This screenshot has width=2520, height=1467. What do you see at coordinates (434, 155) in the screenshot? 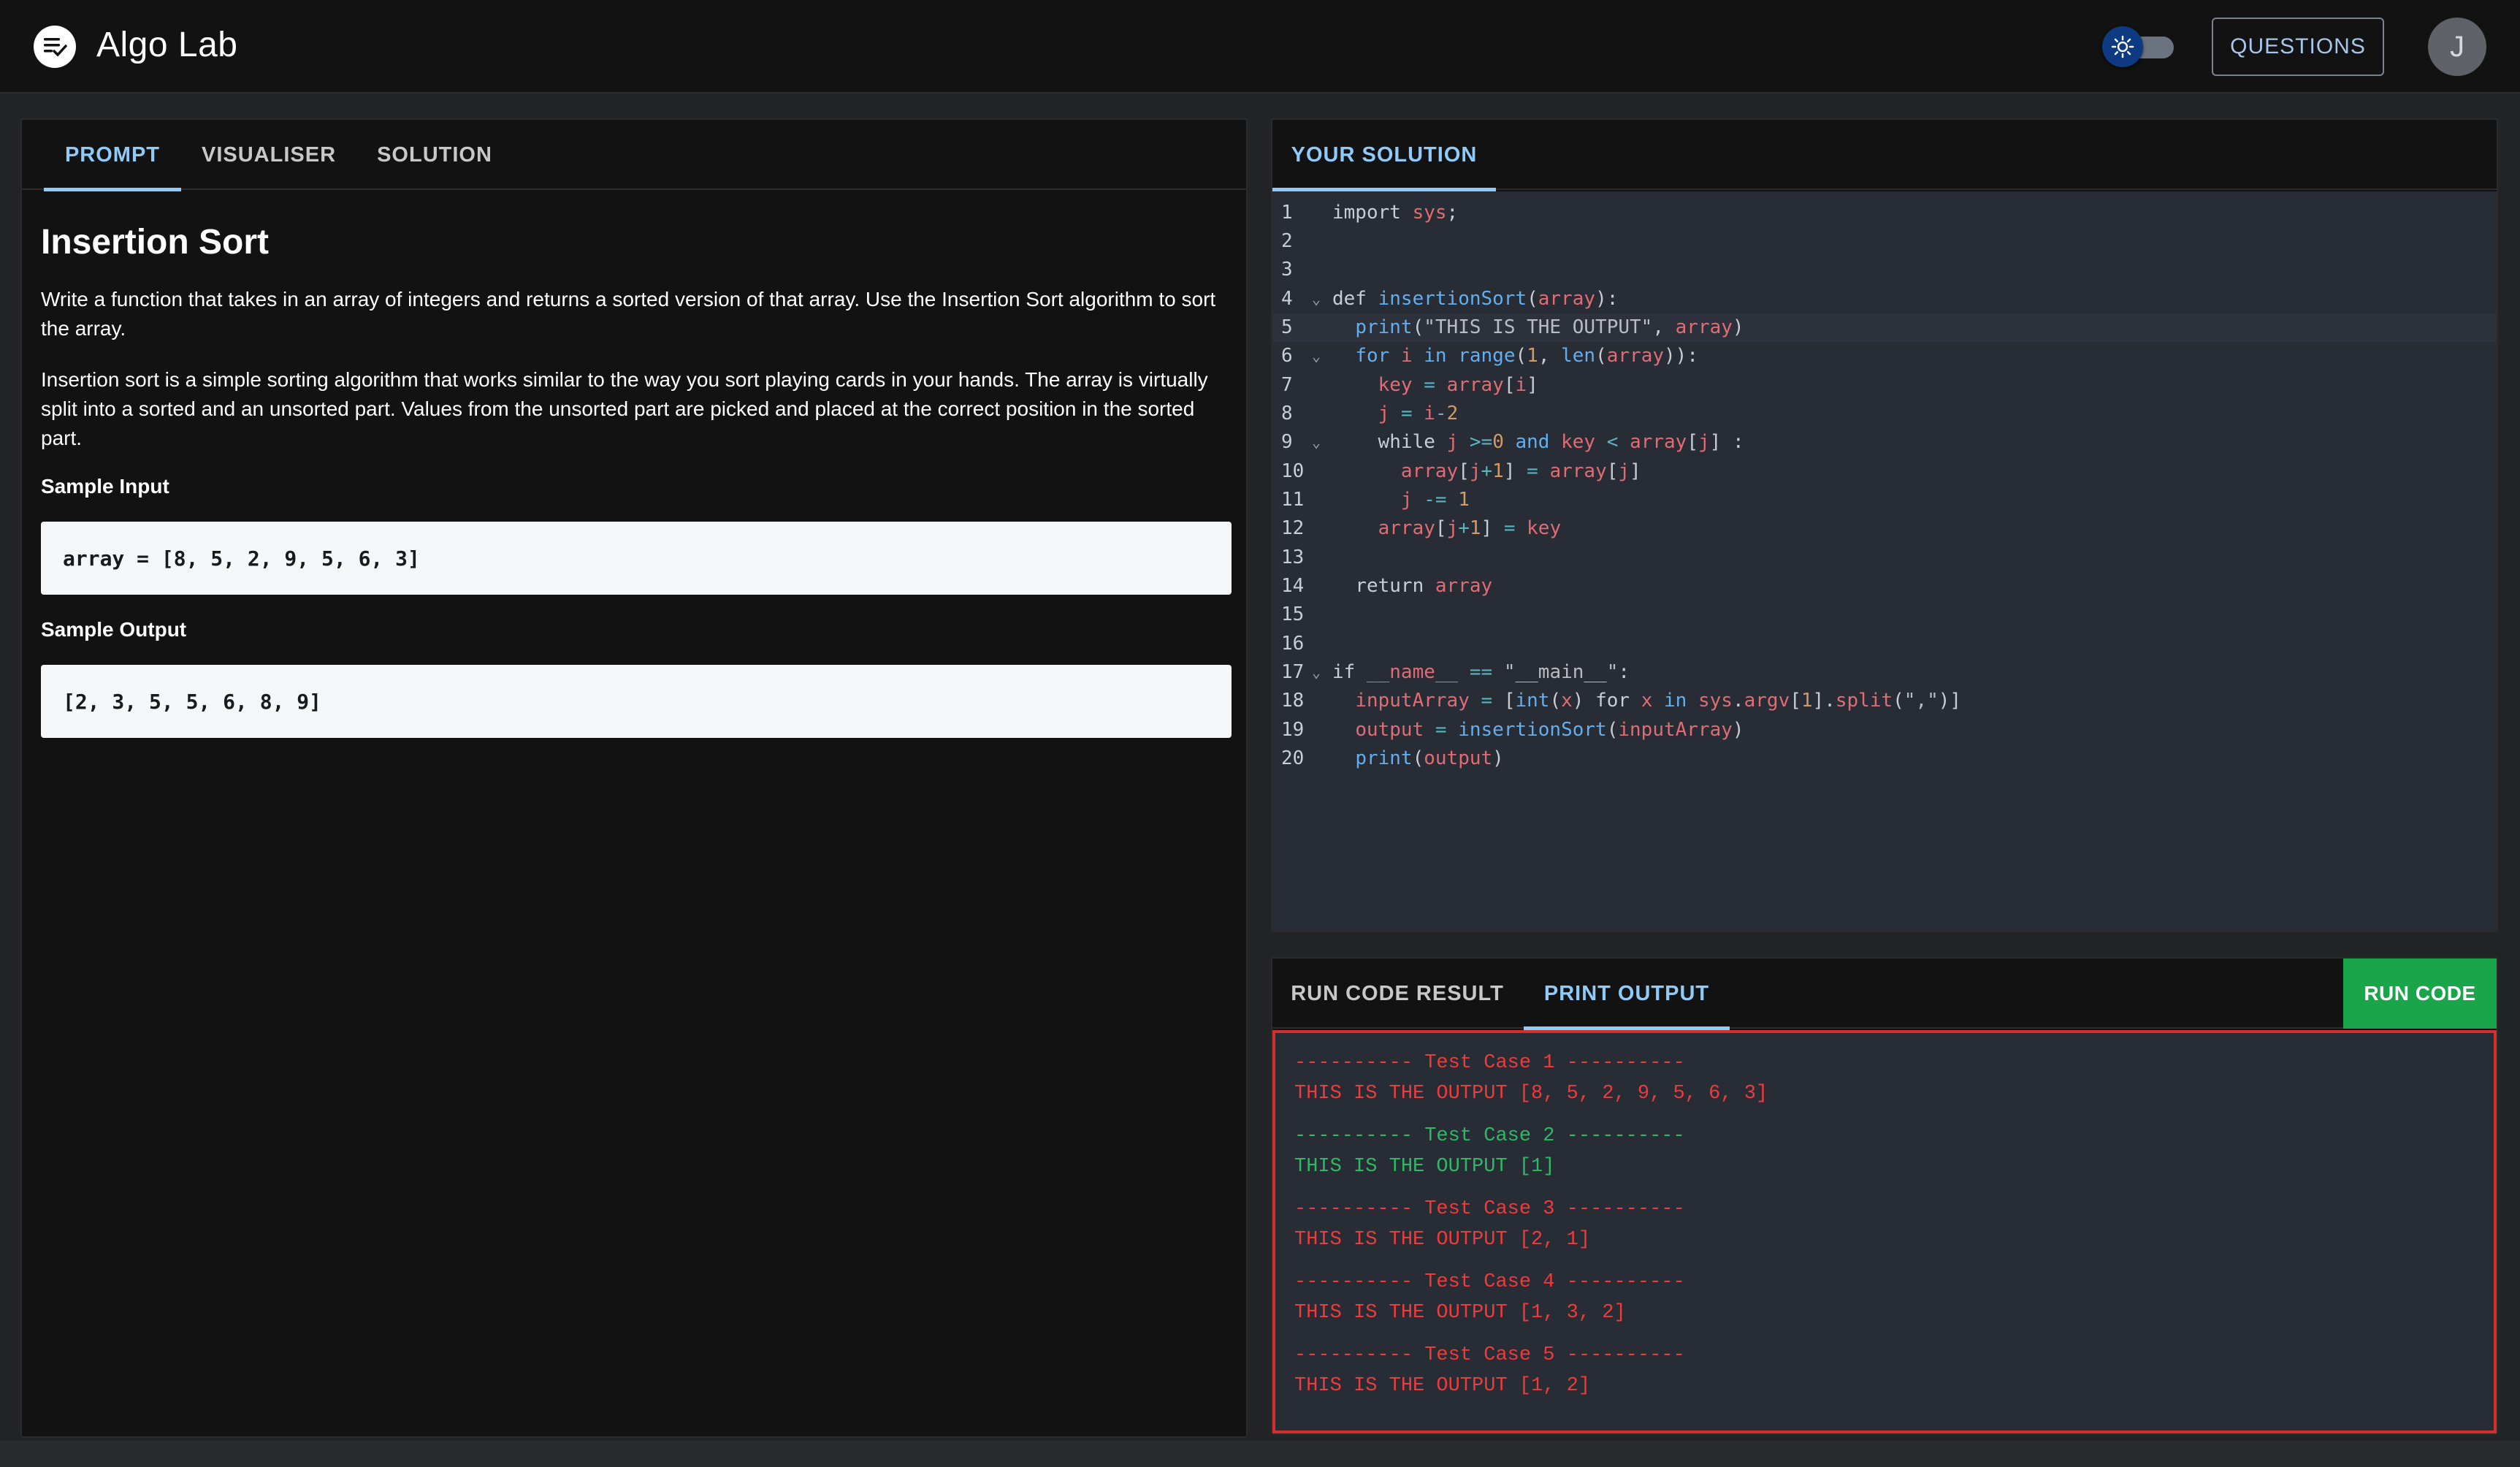
I see `tab-solution: SOLUTION` at bounding box center [434, 155].